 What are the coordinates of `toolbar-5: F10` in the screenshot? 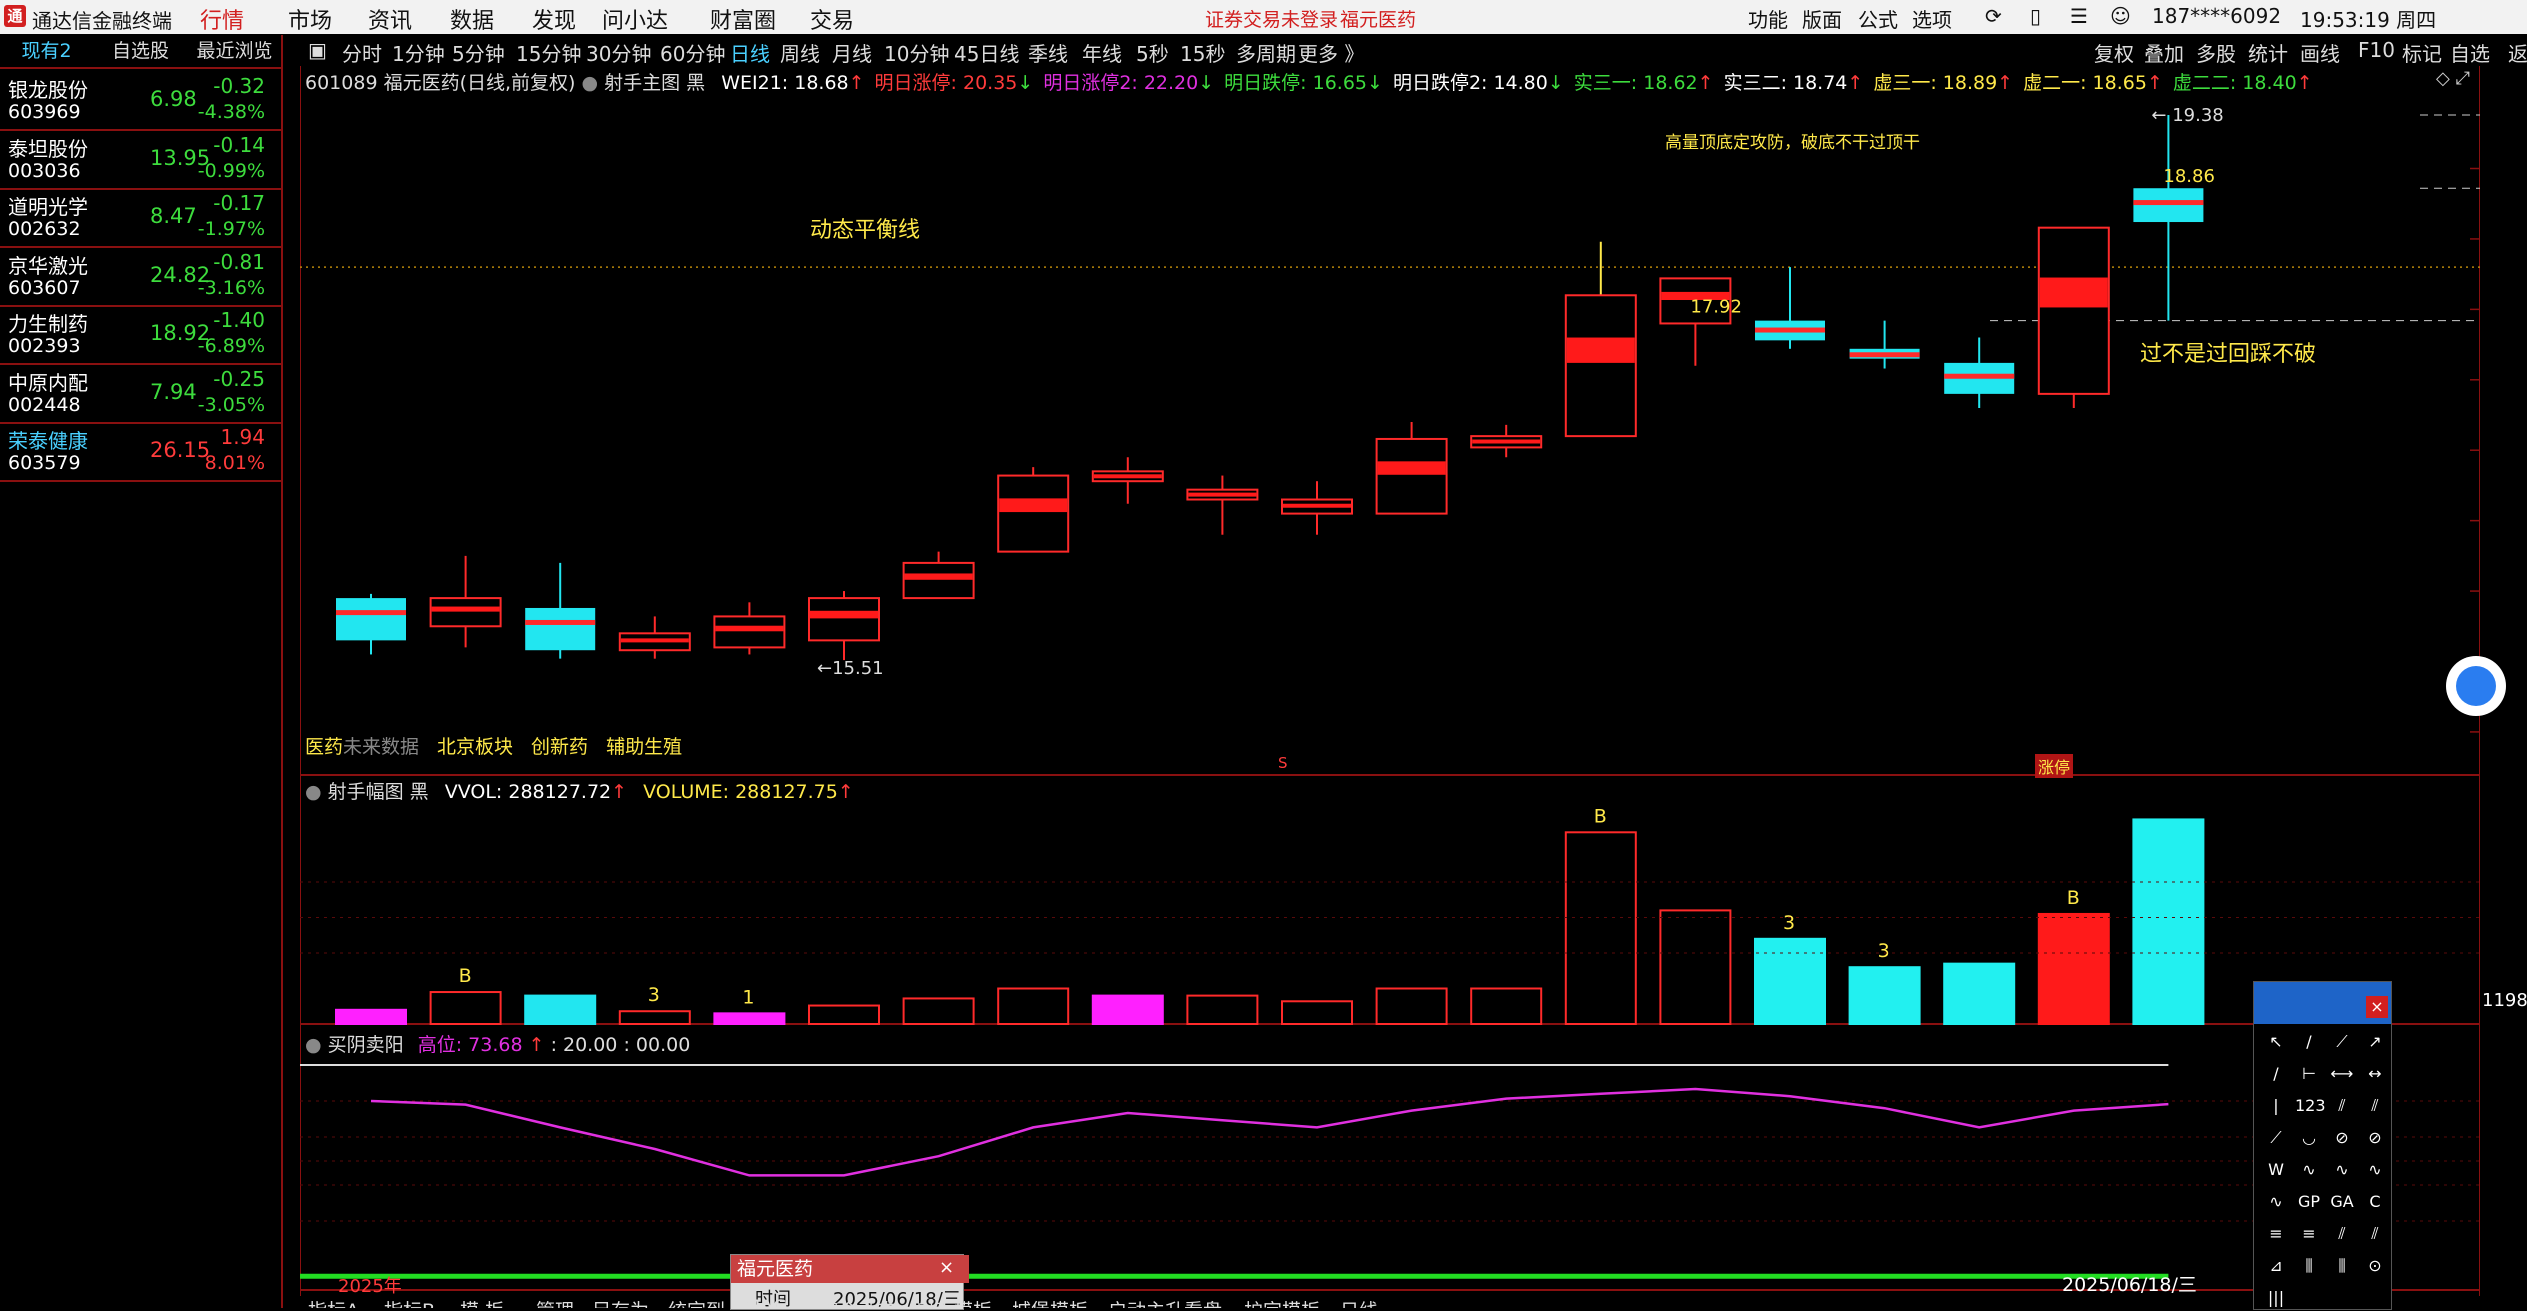 It's located at (2376, 50).